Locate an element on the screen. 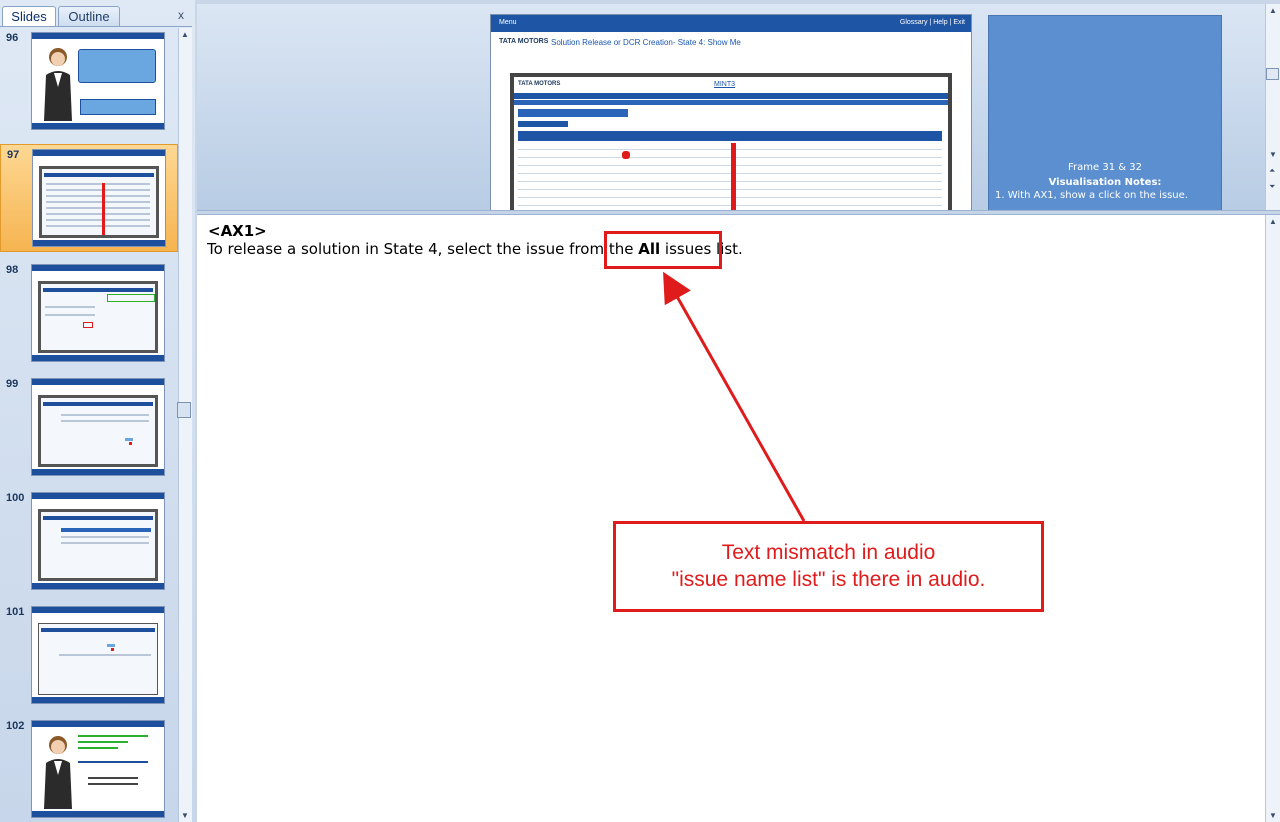 Image resolution: width=1280 pixels, height=822 pixels. slide-top-links: Glossary | Help | Exit is located at coordinates (932, 22).